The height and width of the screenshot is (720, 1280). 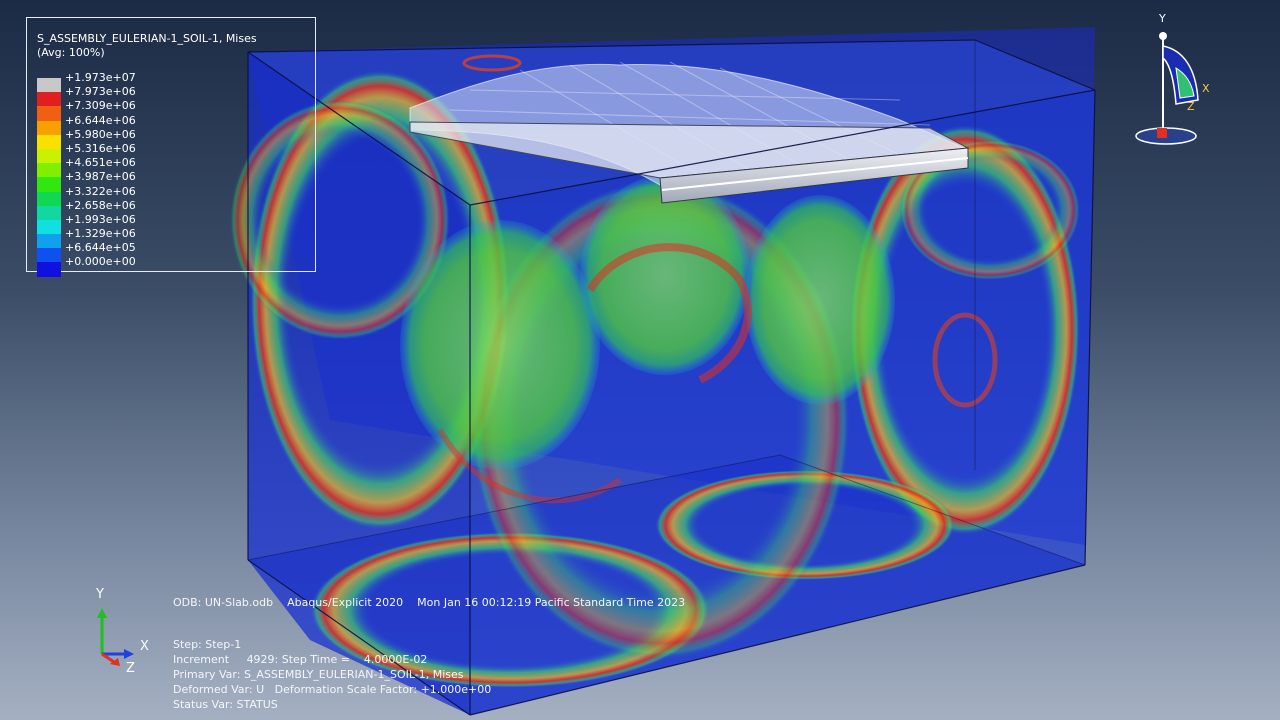 I want to click on legend-value-label: +4.651e+06, so click(x=100, y=163).